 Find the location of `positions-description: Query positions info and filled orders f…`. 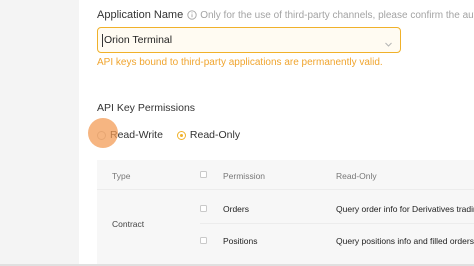

positions-description: Query positions info and filled orders f… is located at coordinates (405, 241).